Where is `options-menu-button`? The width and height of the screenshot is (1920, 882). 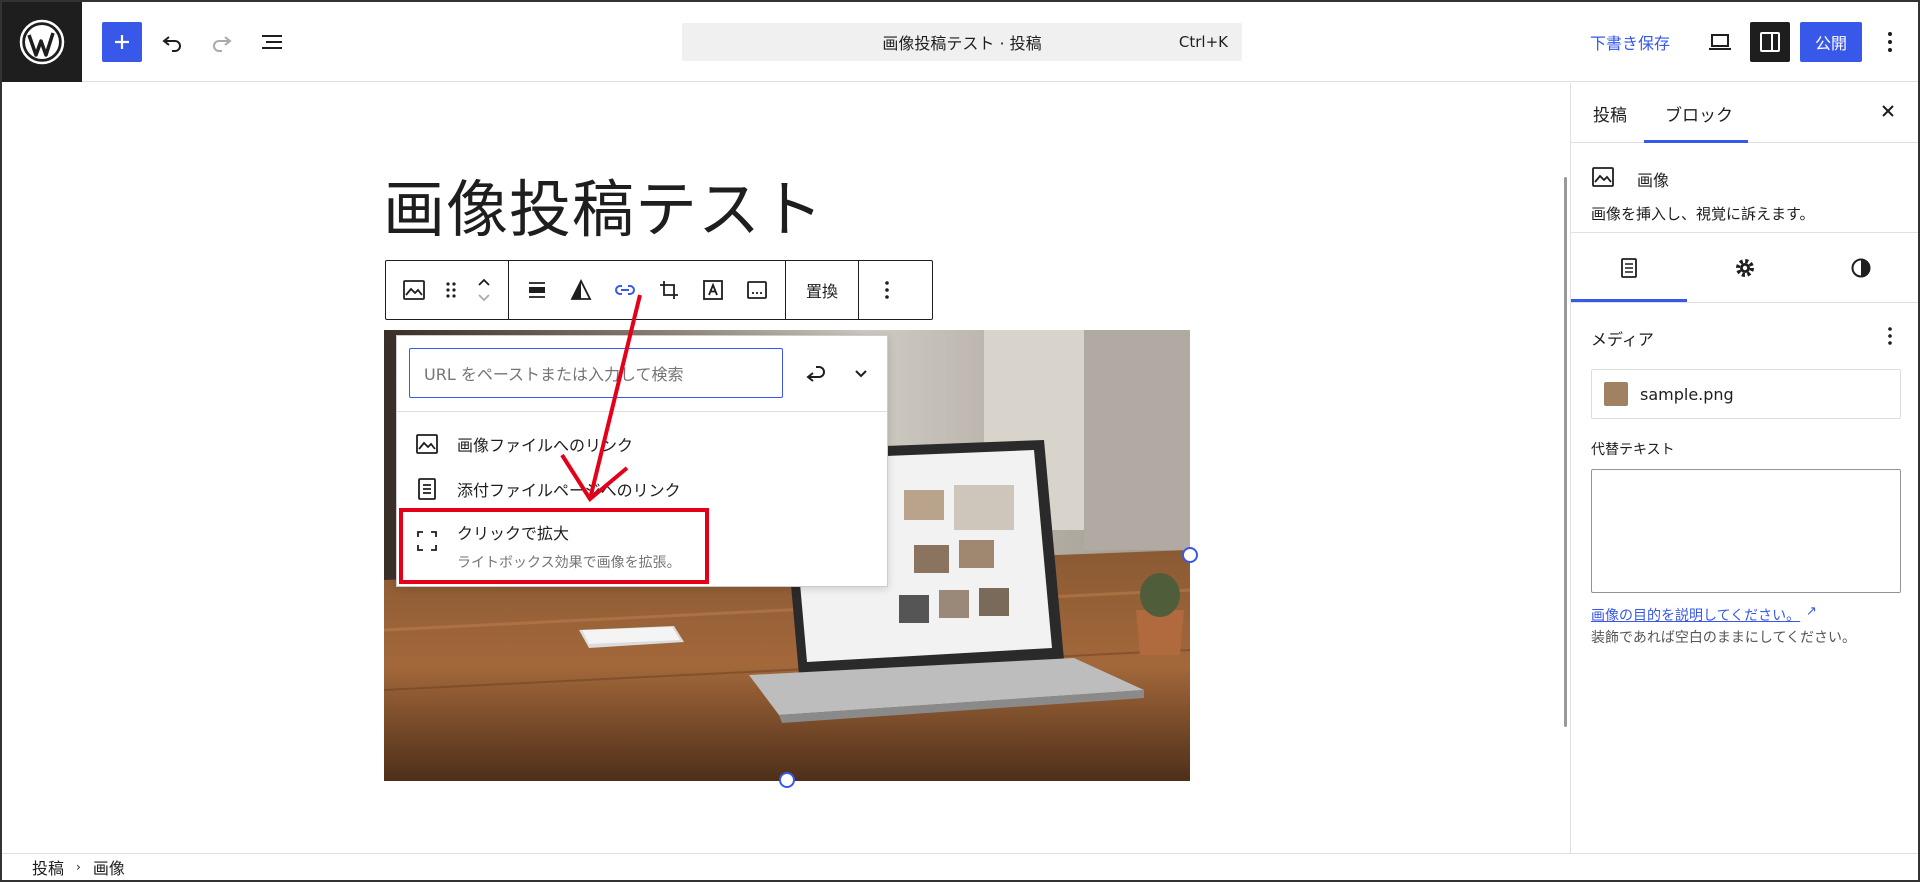 options-menu-button is located at coordinates (1890, 42).